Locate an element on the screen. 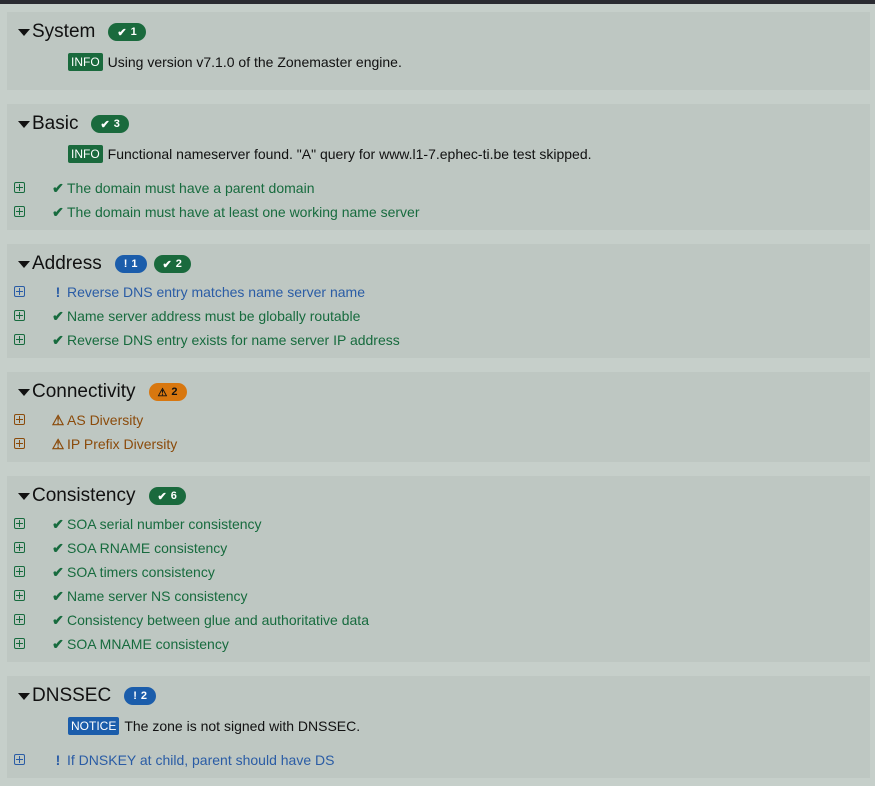 This screenshot has width=875, height=786. test-item: ✔ The domain must have a parent domain is located at coordinates (438, 188).